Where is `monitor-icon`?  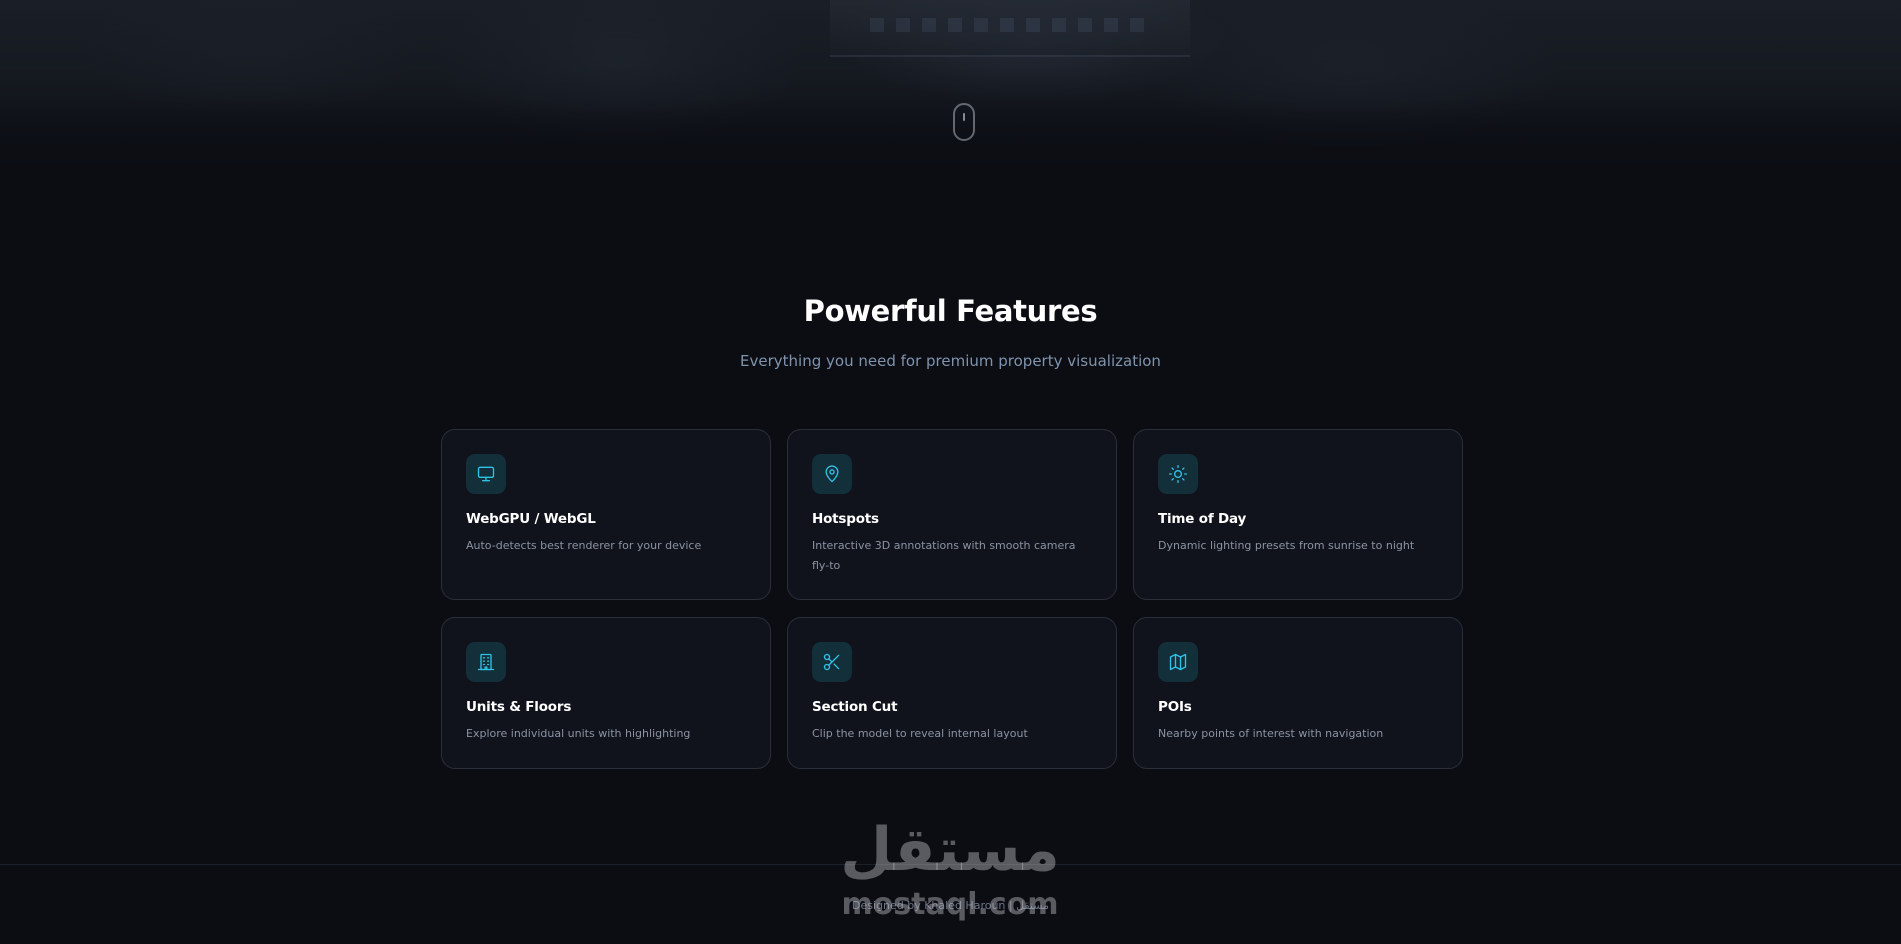 monitor-icon is located at coordinates (486, 474).